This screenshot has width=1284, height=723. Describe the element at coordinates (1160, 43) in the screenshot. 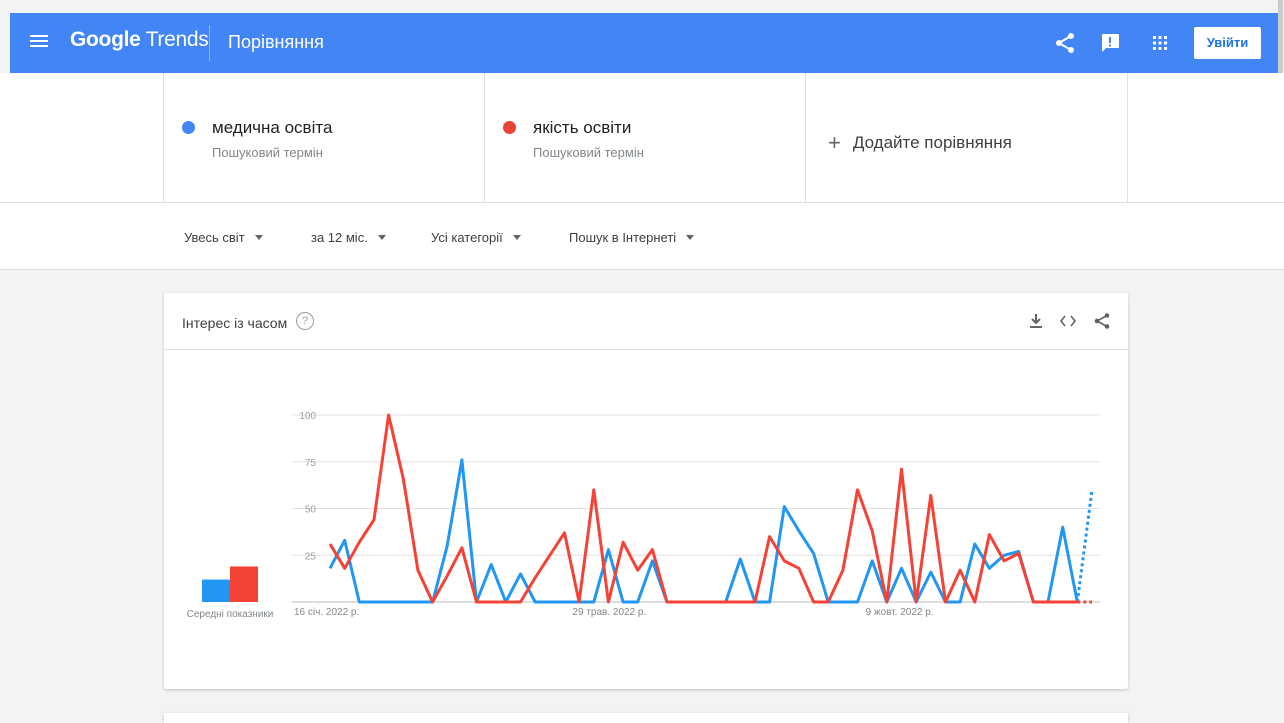

I see `apps-icon` at that location.